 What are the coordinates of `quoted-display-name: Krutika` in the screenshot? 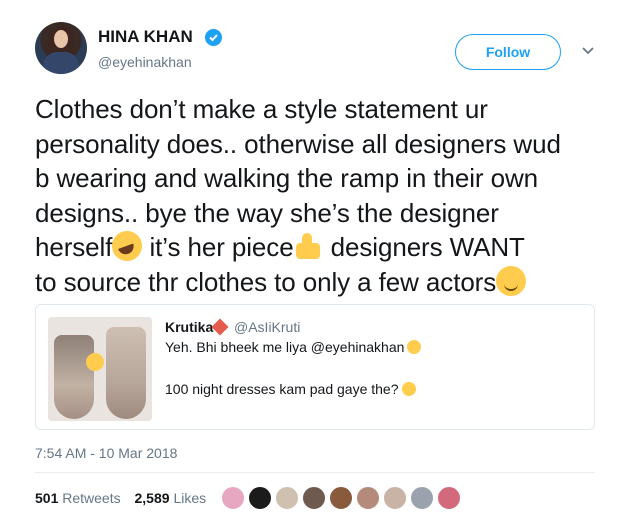 It's located at (197, 327).